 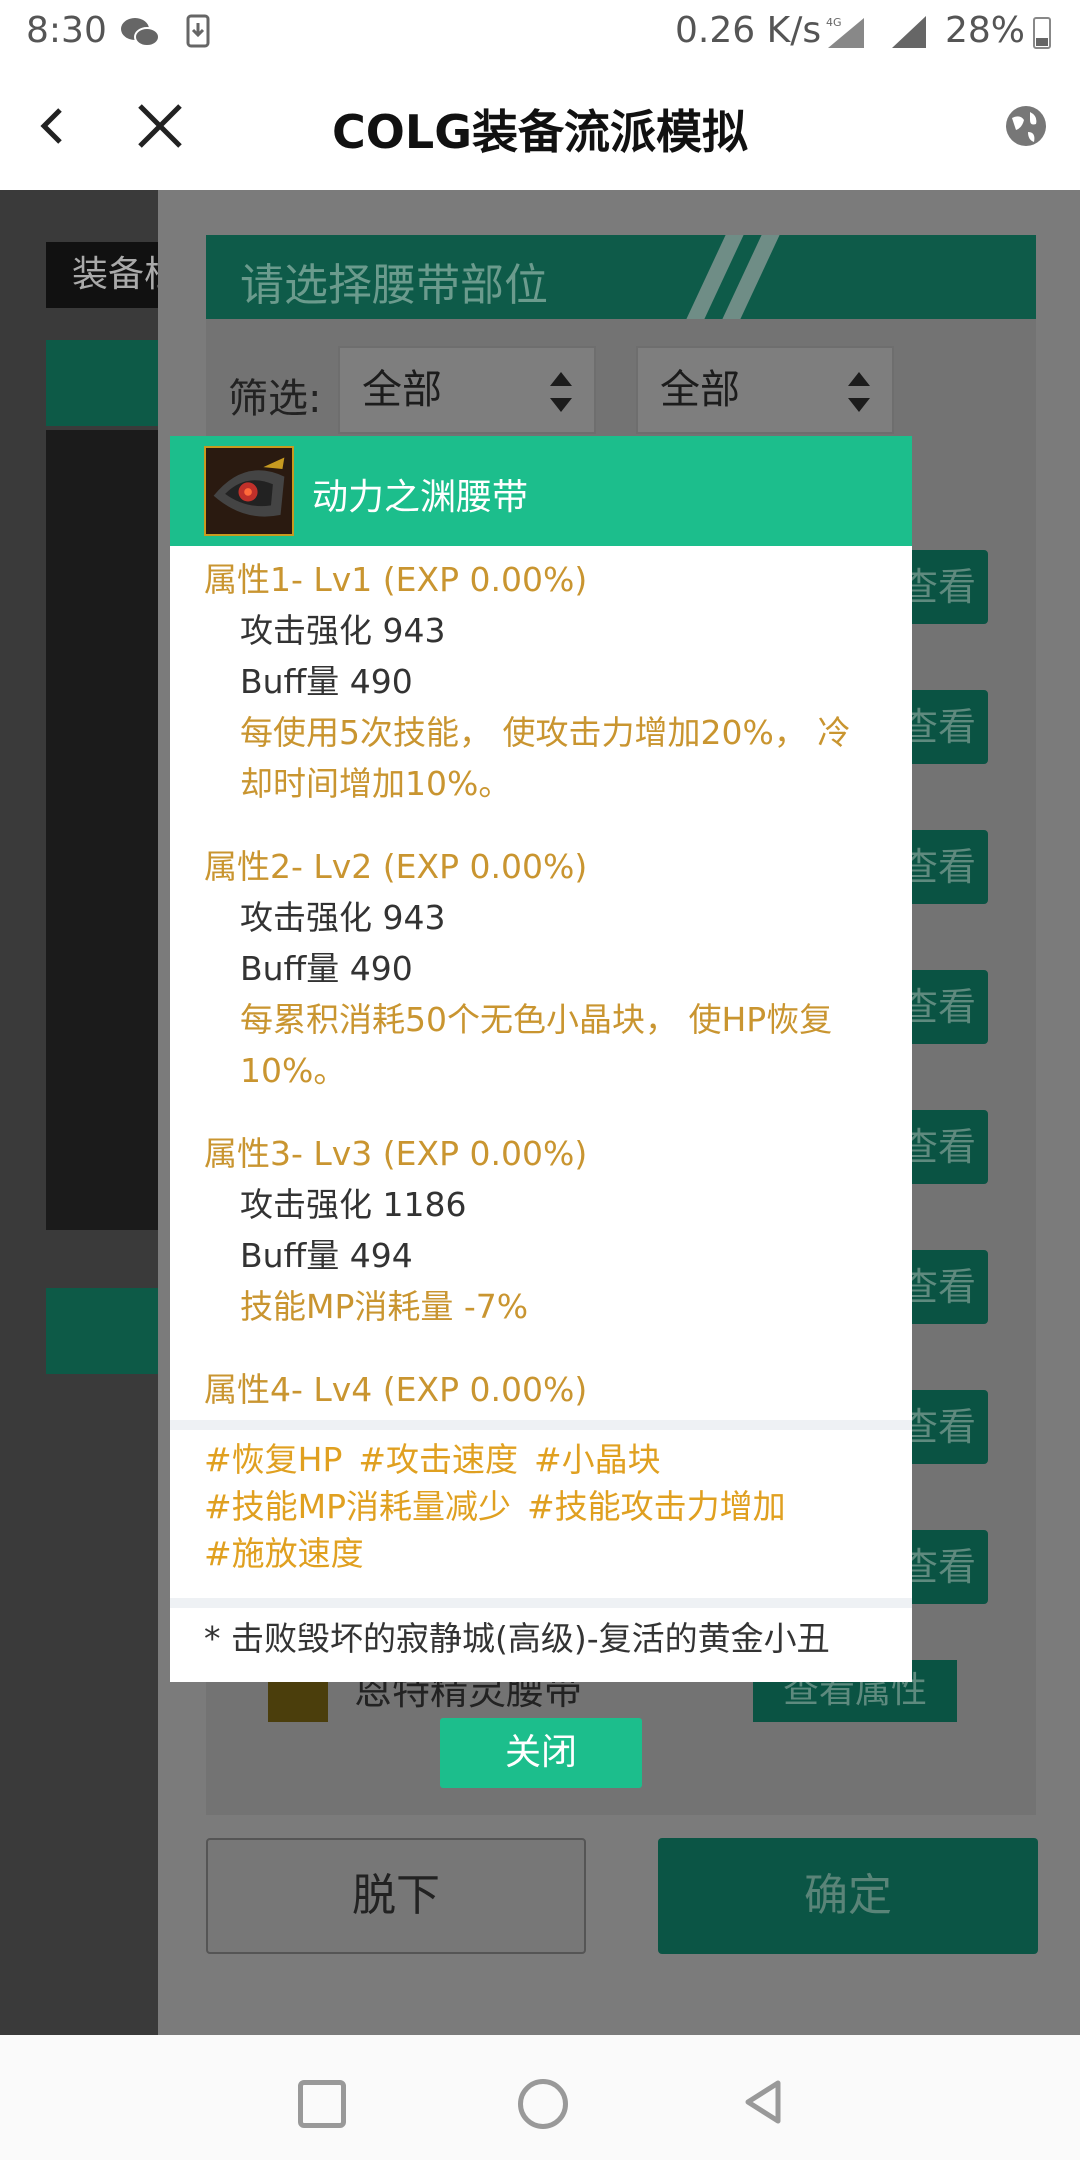 I want to click on attribute-4-header: 属性4- Lv4 (EXP 0.00%), so click(x=396, y=1389).